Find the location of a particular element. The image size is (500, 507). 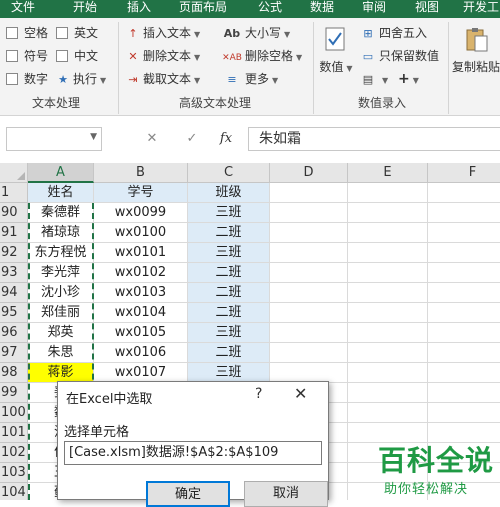

checkbox-space: 空格 is located at coordinates (27, 33).